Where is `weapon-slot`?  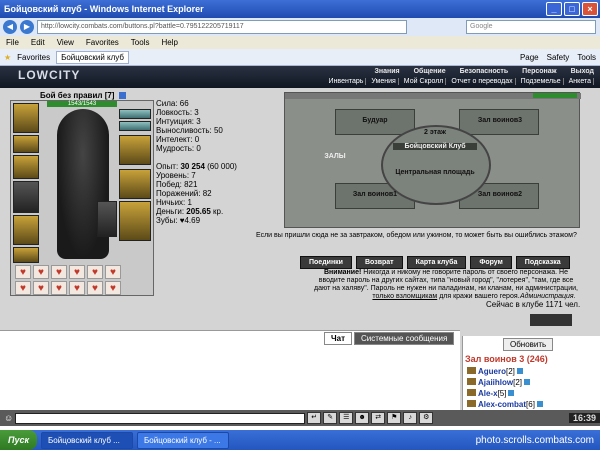 weapon-slot is located at coordinates (26, 197).